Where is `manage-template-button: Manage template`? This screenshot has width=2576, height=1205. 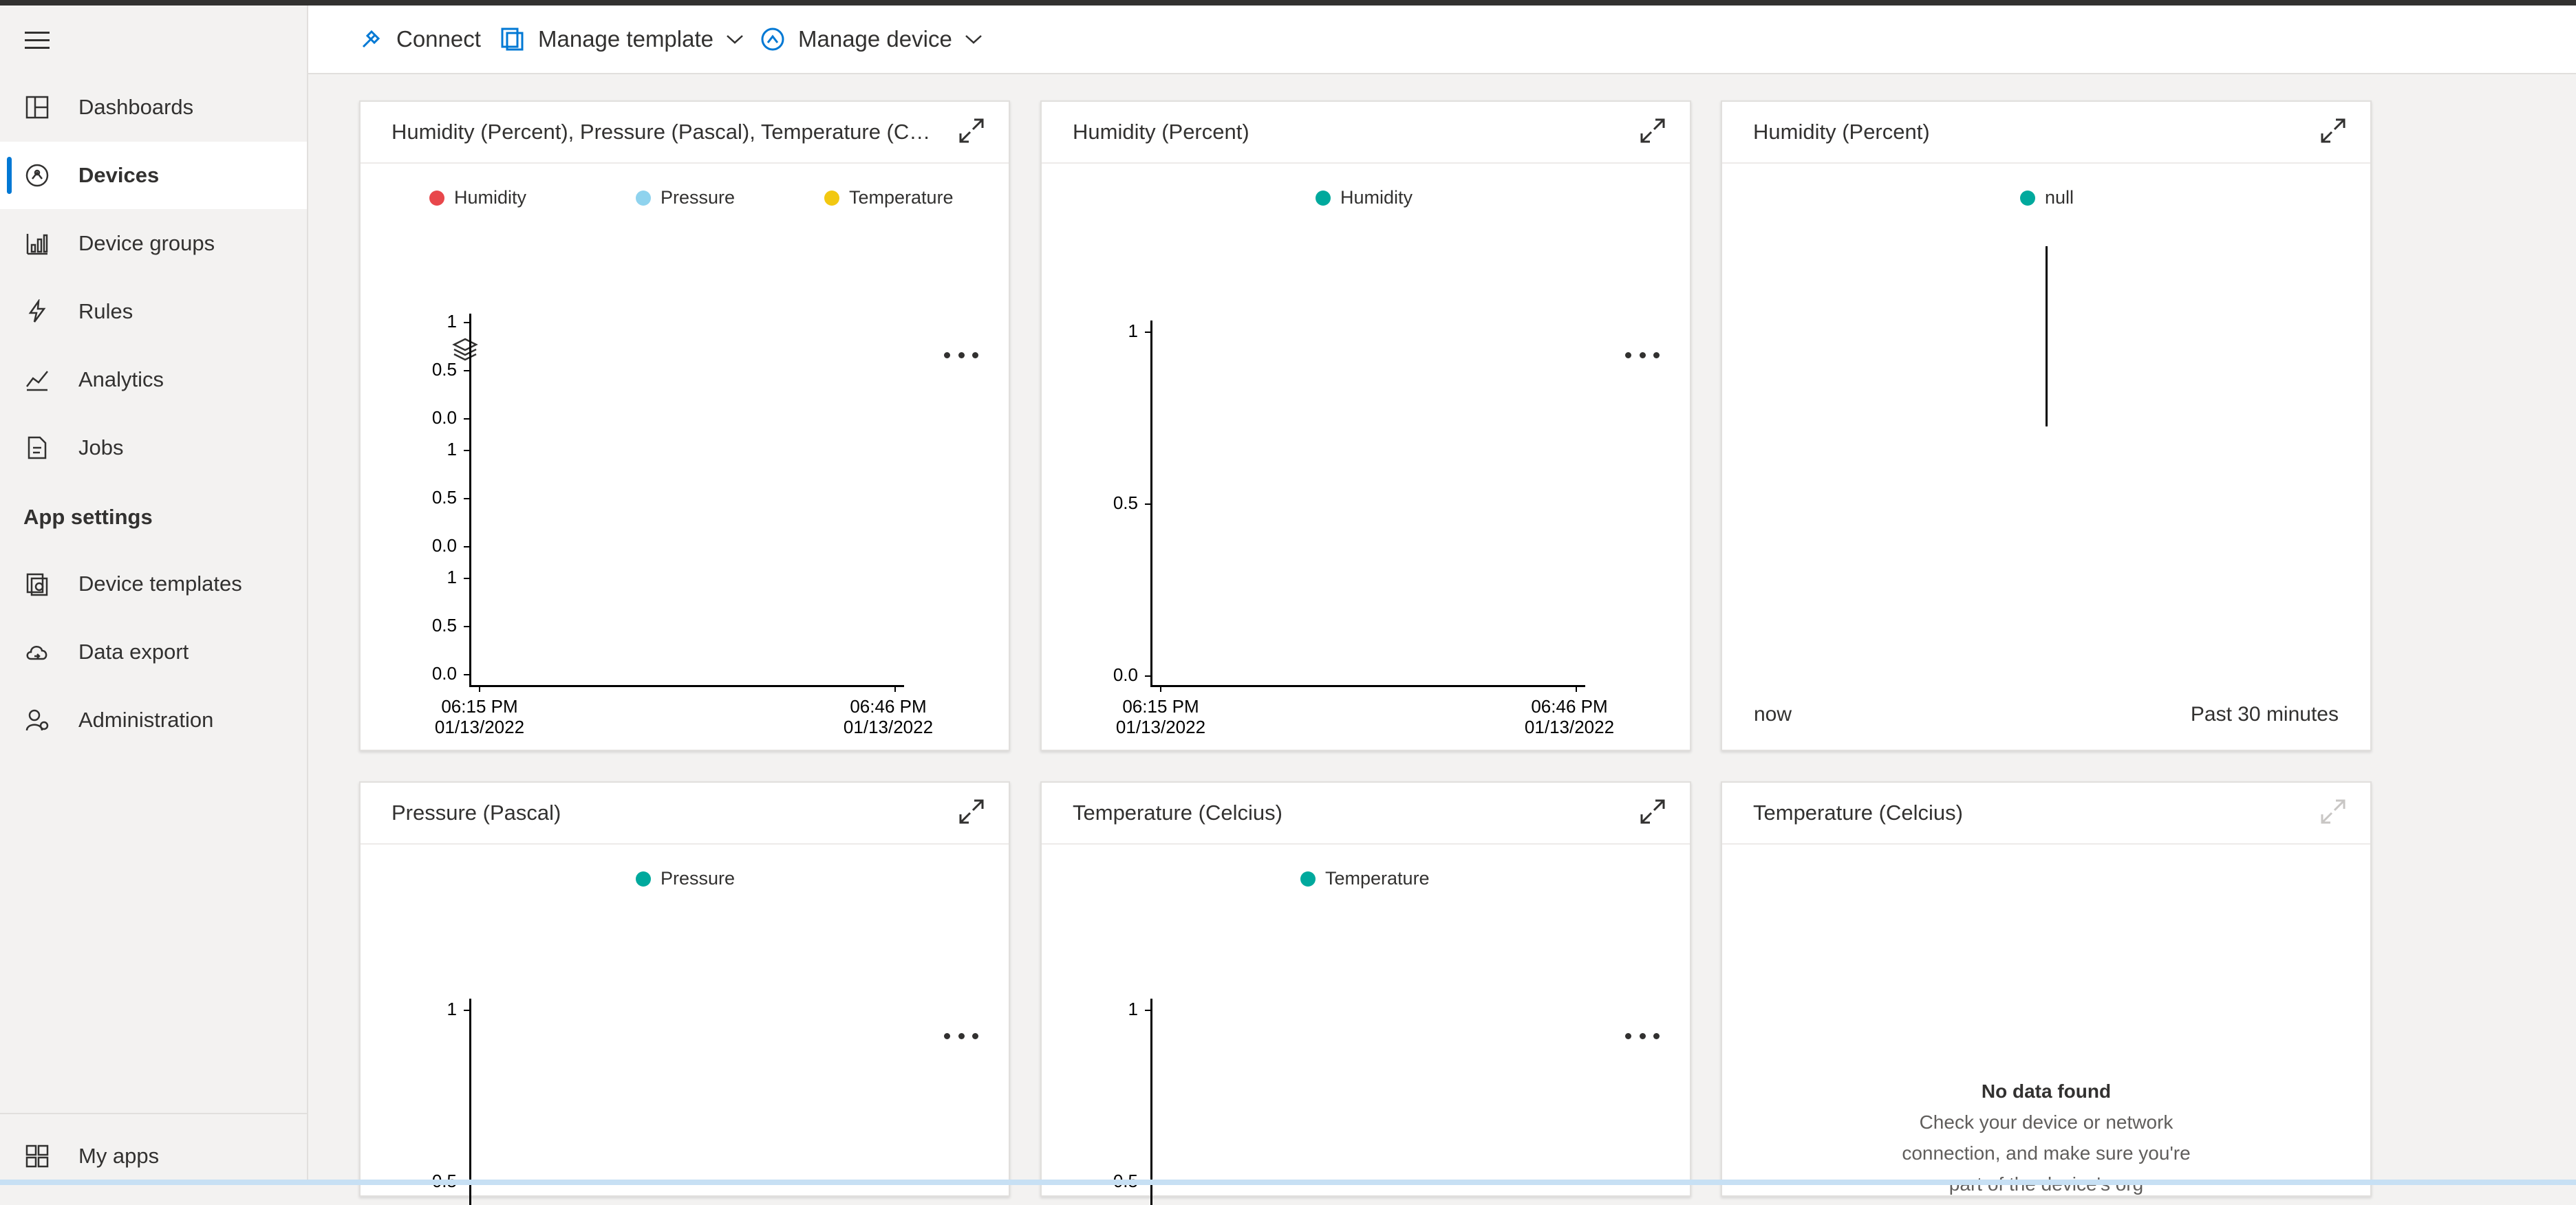
manage-template-button: Manage template is located at coordinates (622, 39).